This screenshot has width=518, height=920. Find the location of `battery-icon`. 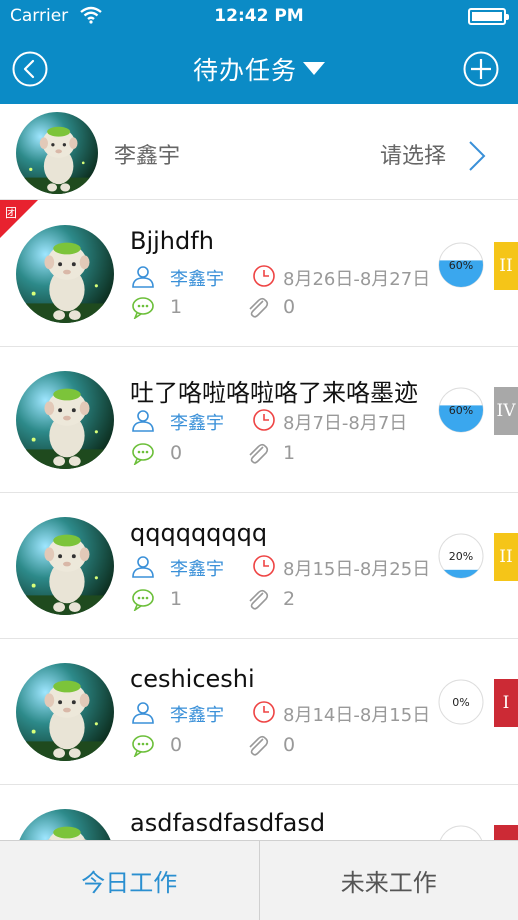

battery-icon is located at coordinates (488, 16).